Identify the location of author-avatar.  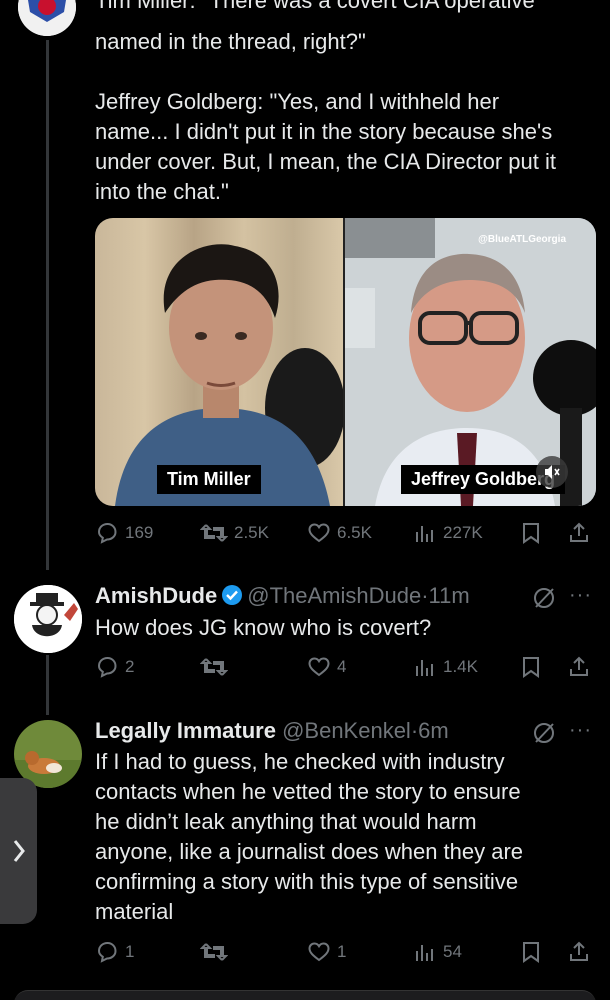
(47, 18).